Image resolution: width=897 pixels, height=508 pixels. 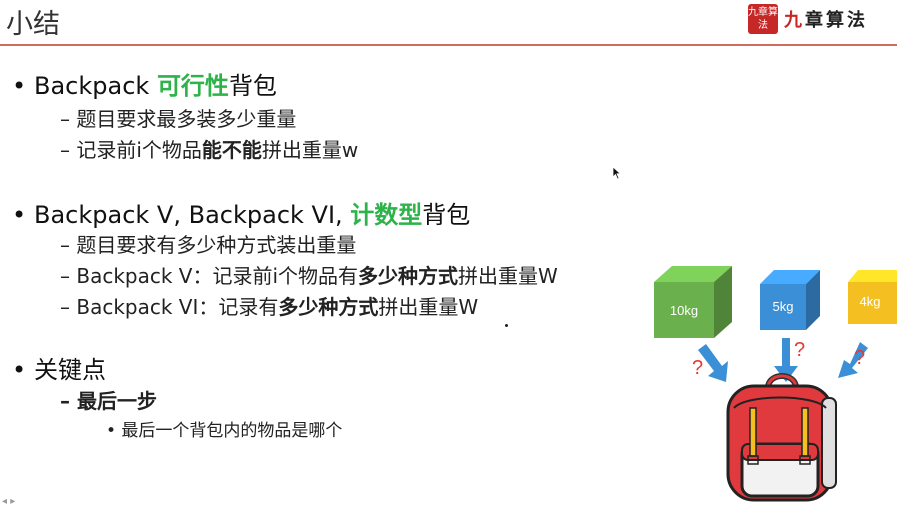 I want to click on bullet-prefix: Backpack, so click(x=95, y=86).